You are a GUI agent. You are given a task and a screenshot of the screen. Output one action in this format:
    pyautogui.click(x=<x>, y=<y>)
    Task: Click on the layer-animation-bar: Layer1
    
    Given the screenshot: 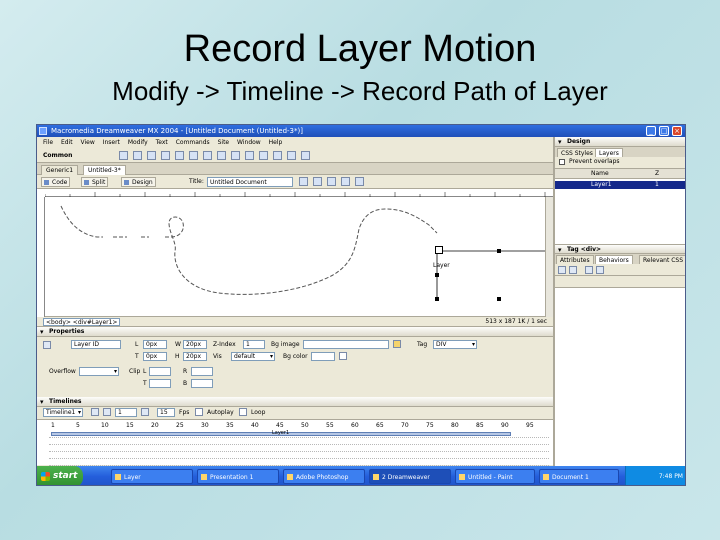 What is the action you would take?
    pyautogui.click(x=281, y=433)
    